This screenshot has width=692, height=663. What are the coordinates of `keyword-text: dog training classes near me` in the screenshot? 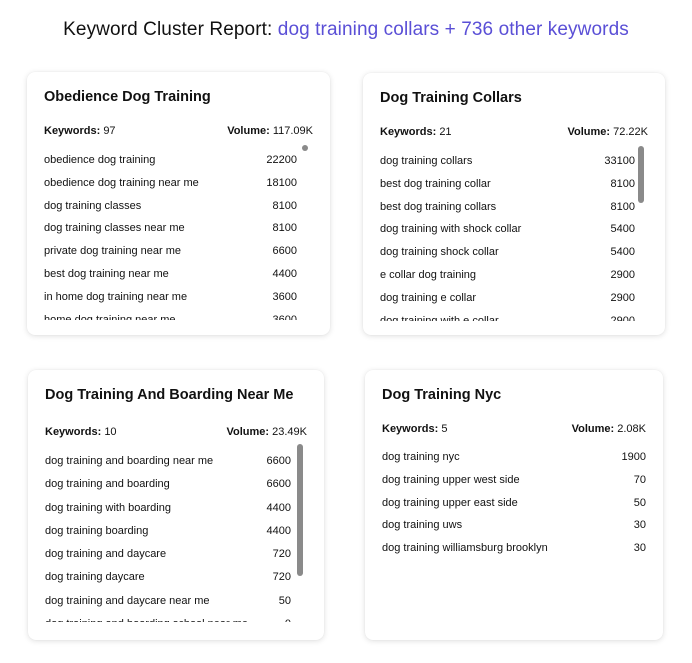 It's located at (114, 228).